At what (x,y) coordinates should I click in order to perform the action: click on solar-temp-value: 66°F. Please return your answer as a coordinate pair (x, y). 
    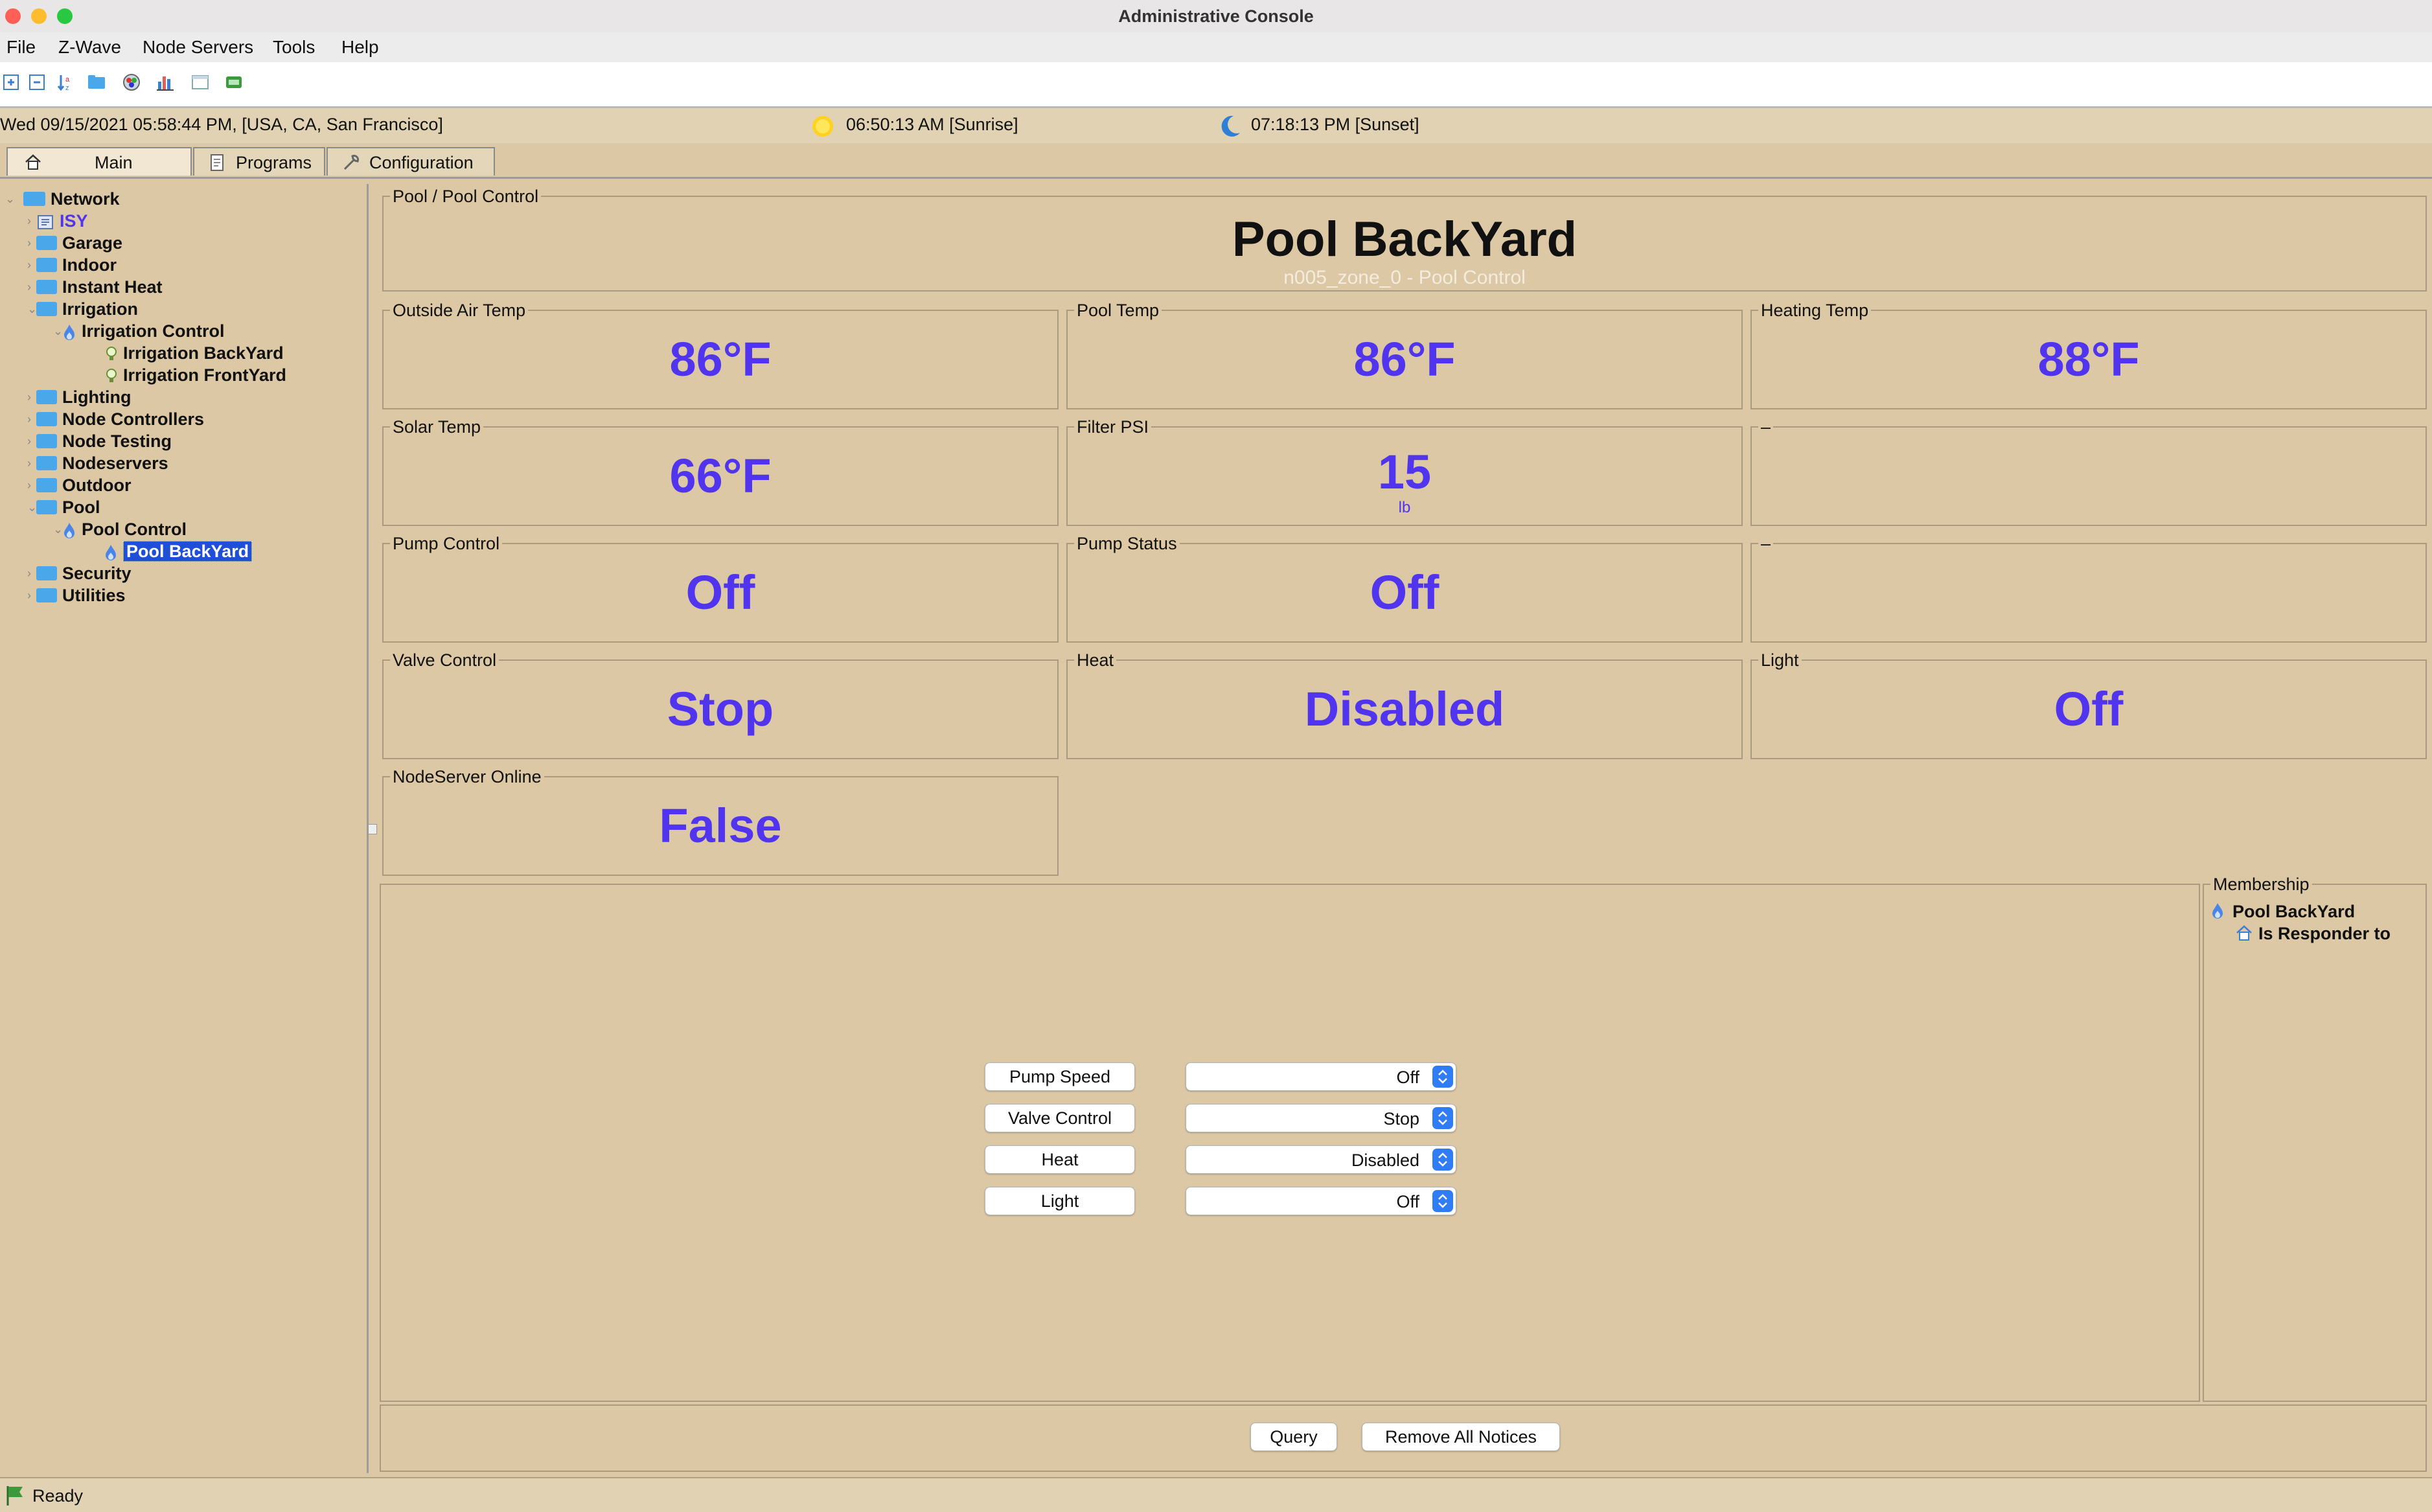
    Looking at the image, I should click on (720, 476).